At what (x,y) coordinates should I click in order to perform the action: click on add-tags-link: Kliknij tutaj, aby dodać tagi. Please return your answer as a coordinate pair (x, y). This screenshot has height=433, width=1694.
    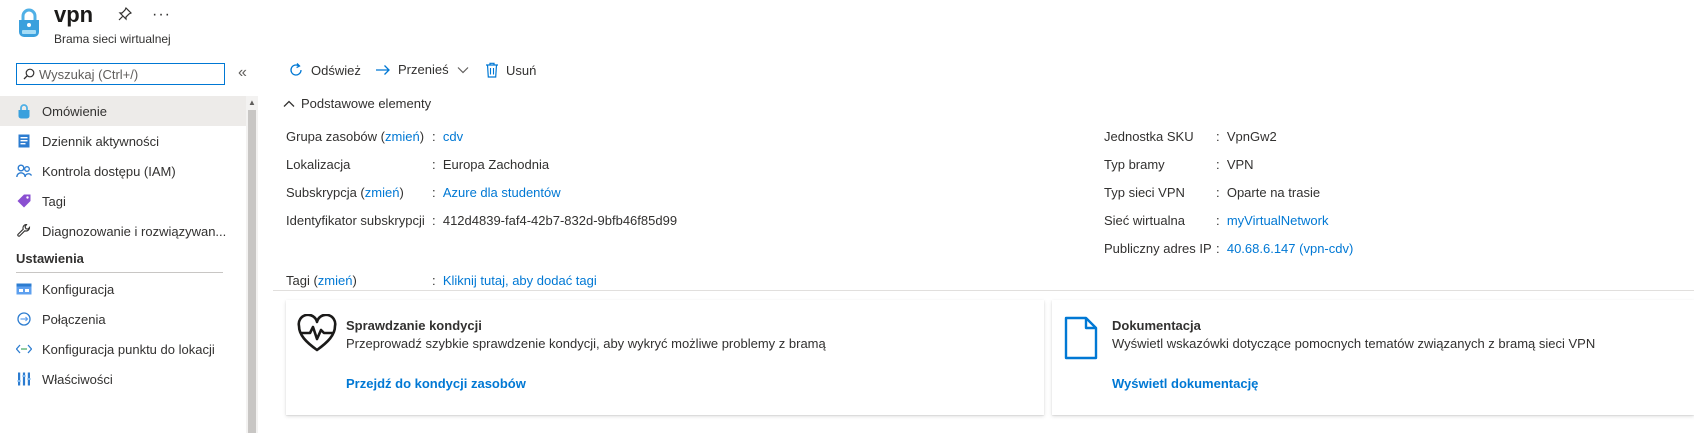
    Looking at the image, I should click on (520, 280).